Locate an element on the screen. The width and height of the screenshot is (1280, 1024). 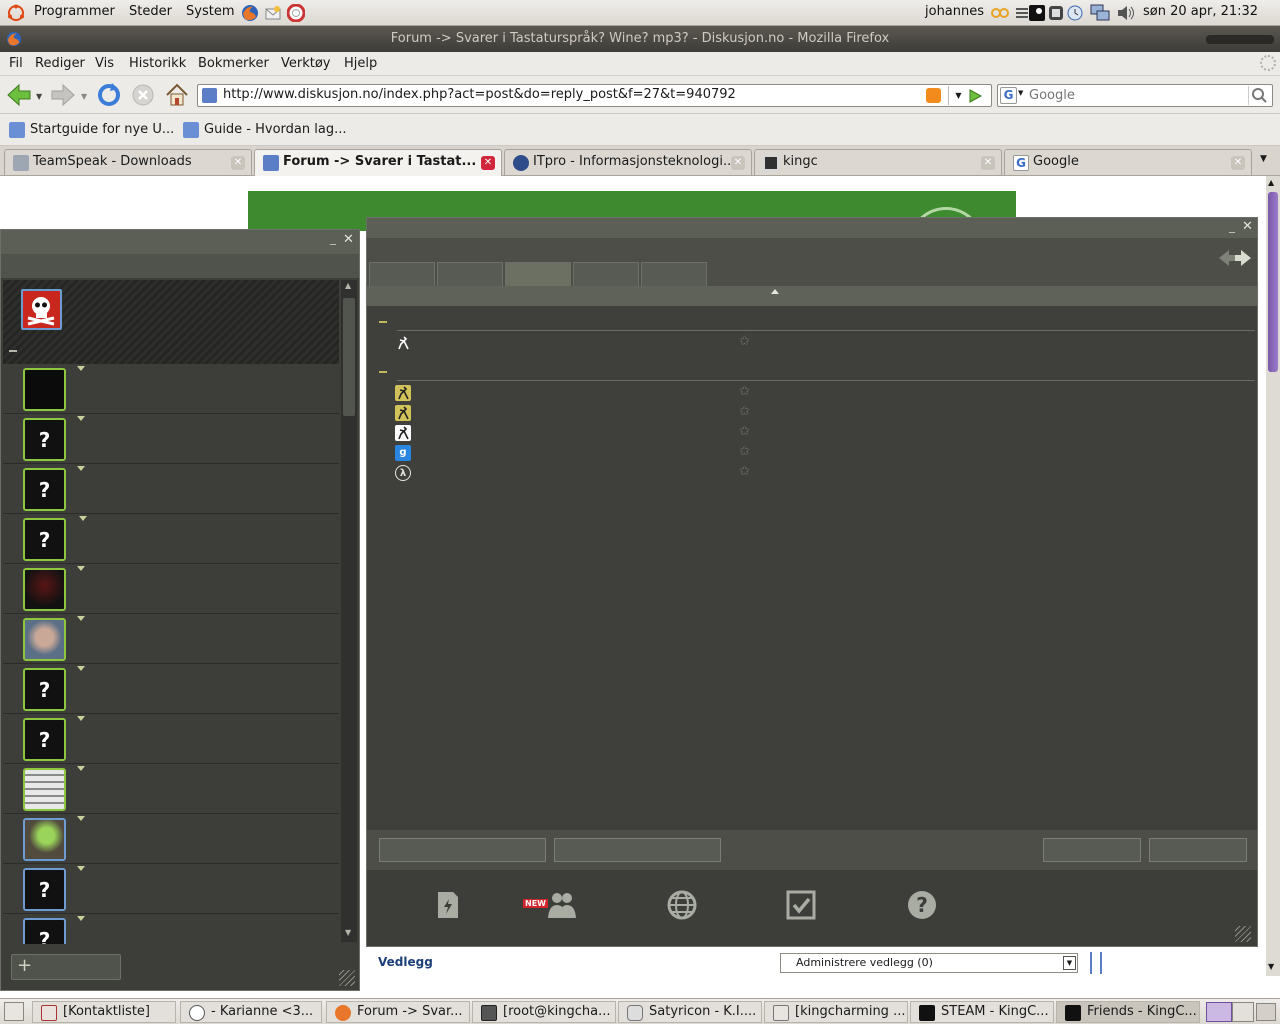
tab-itpro: ITpro - Informasjonsteknologi... ✕ is located at coordinates (628, 162).